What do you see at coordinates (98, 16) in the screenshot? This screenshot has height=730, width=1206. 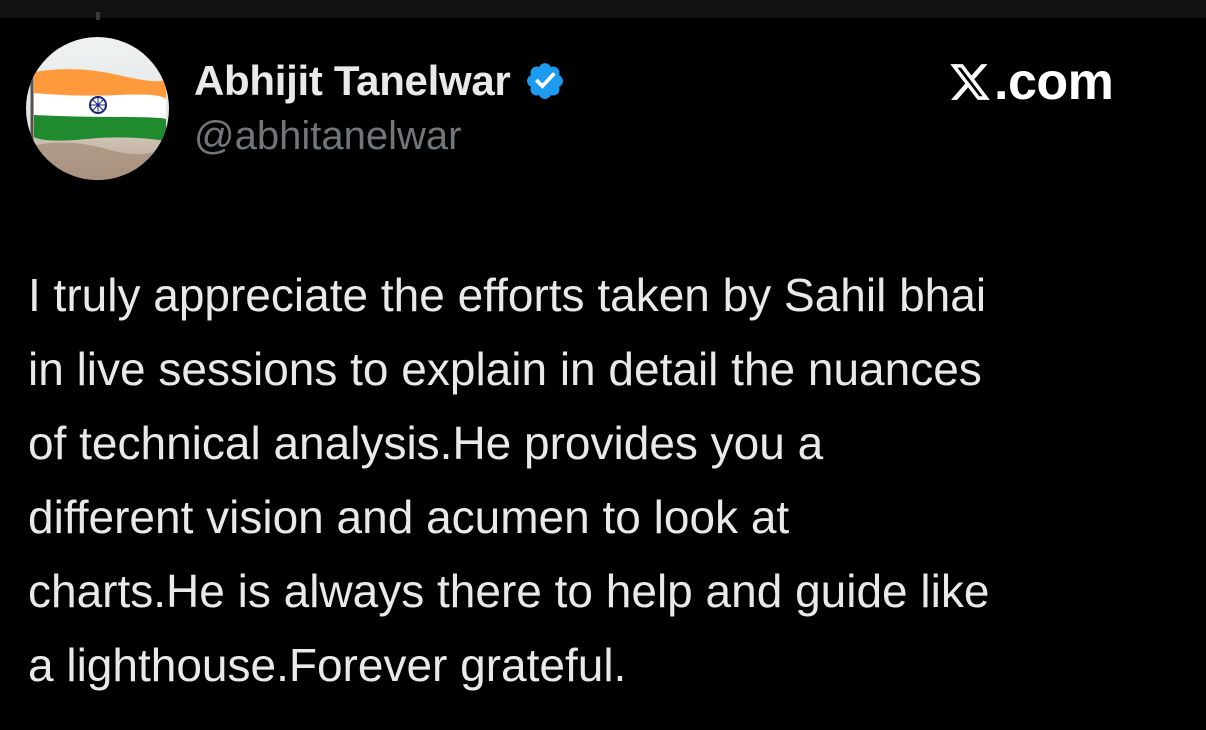 I see `top-strip-mark` at bounding box center [98, 16].